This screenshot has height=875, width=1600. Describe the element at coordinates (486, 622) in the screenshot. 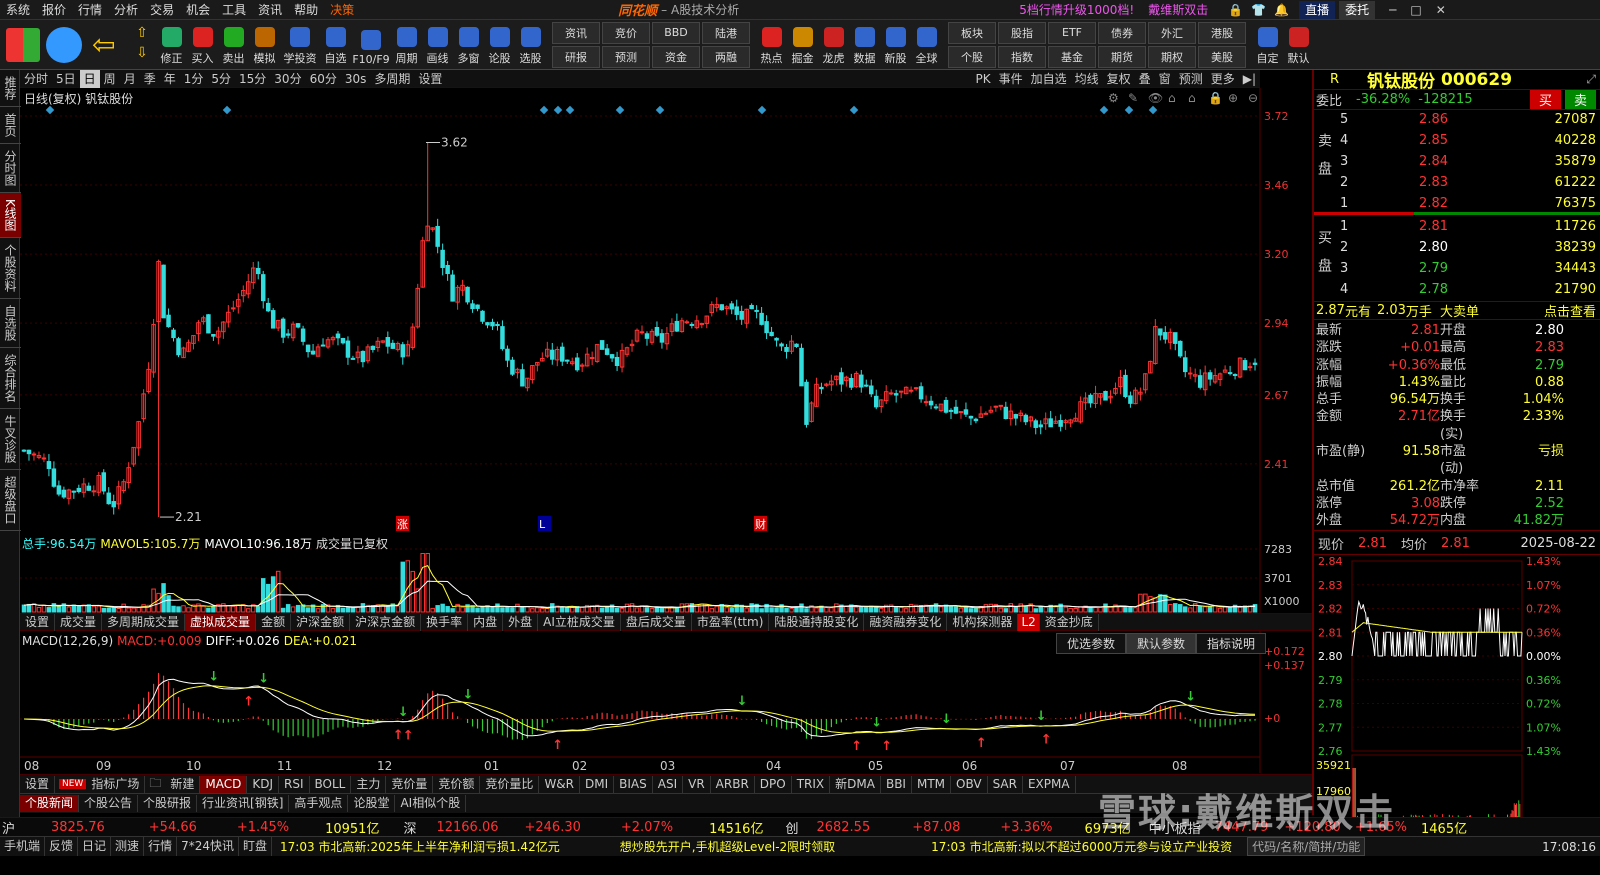

I see `volume-tab-8: 内盘` at that location.